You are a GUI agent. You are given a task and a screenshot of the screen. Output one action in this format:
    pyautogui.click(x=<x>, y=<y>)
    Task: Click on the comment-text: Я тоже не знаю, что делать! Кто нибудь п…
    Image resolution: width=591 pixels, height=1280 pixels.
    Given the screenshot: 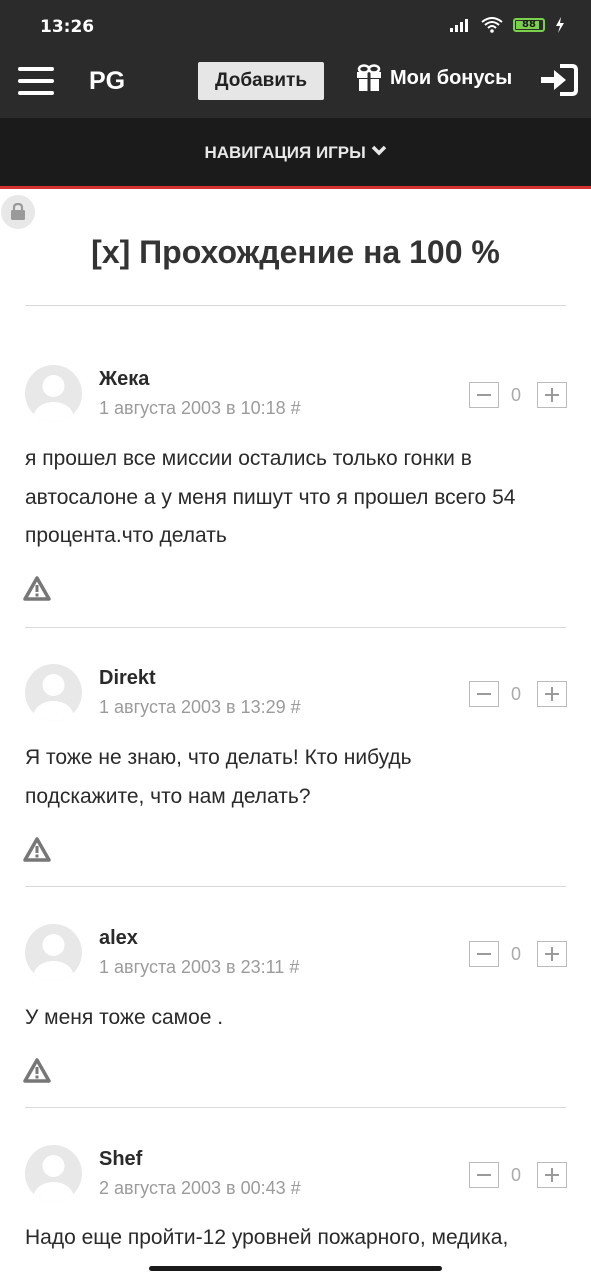 What is the action you would take?
    pyautogui.click(x=299, y=777)
    